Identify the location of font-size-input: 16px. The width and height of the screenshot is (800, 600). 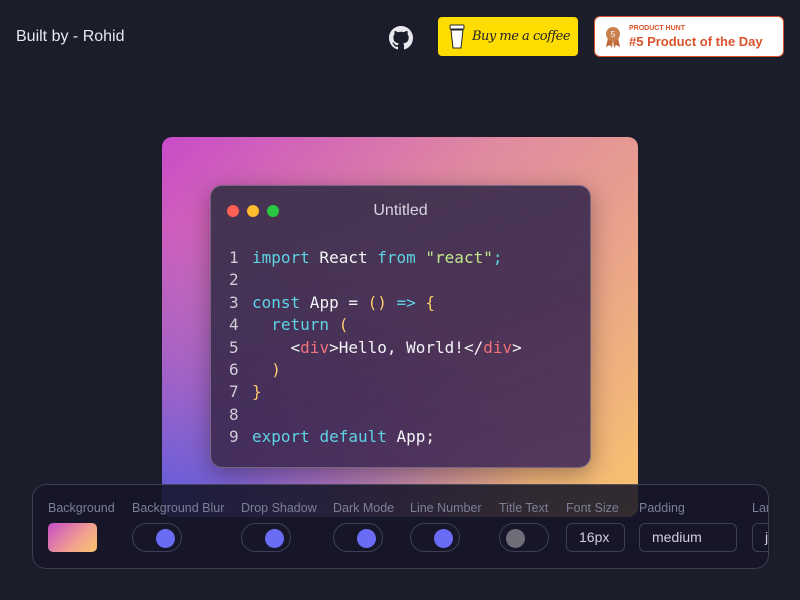
(595, 537).